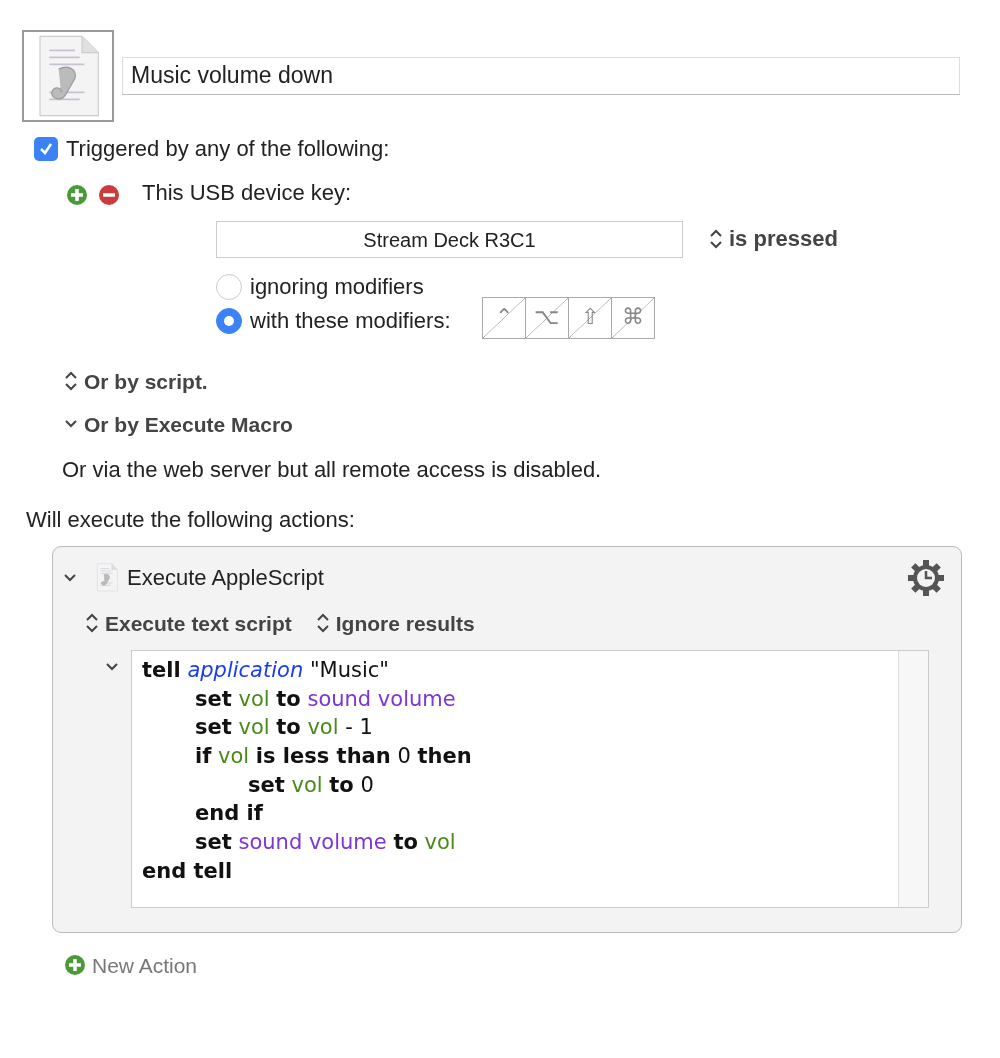  Describe the element at coordinates (337, 287) in the screenshot. I see `radio-label: ignoring modifiers` at that location.